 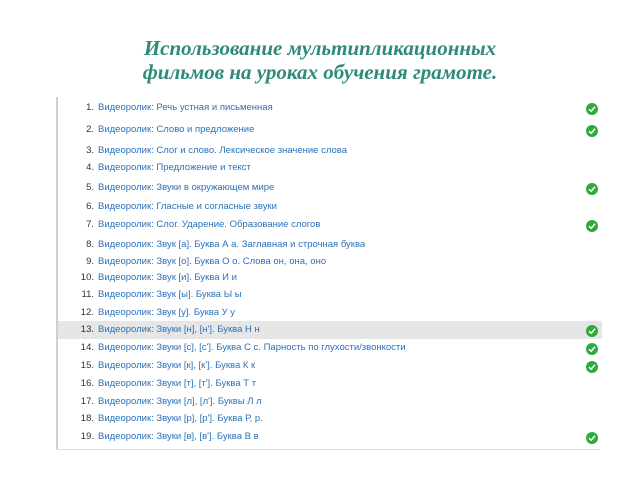 What do you see at coordinates (90, 129) in the screenshot?
I see `list-item-number: 2.` at bounding box center [90, 129].